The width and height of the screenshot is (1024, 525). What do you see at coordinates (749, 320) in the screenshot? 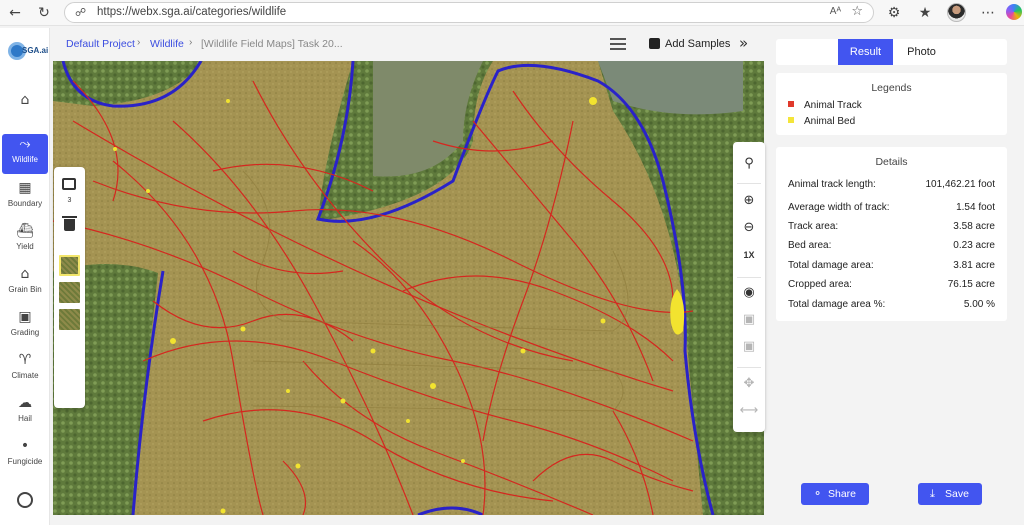
I see `fit-bounds-icon: ▣` at bounding box center [749, 320].